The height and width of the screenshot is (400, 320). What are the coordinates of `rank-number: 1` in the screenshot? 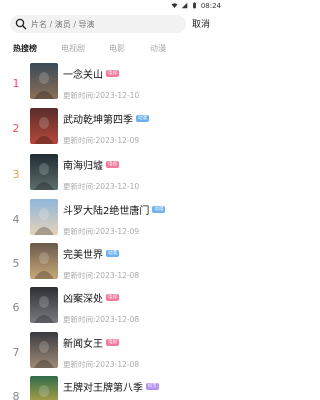 It's located at (16, 83).